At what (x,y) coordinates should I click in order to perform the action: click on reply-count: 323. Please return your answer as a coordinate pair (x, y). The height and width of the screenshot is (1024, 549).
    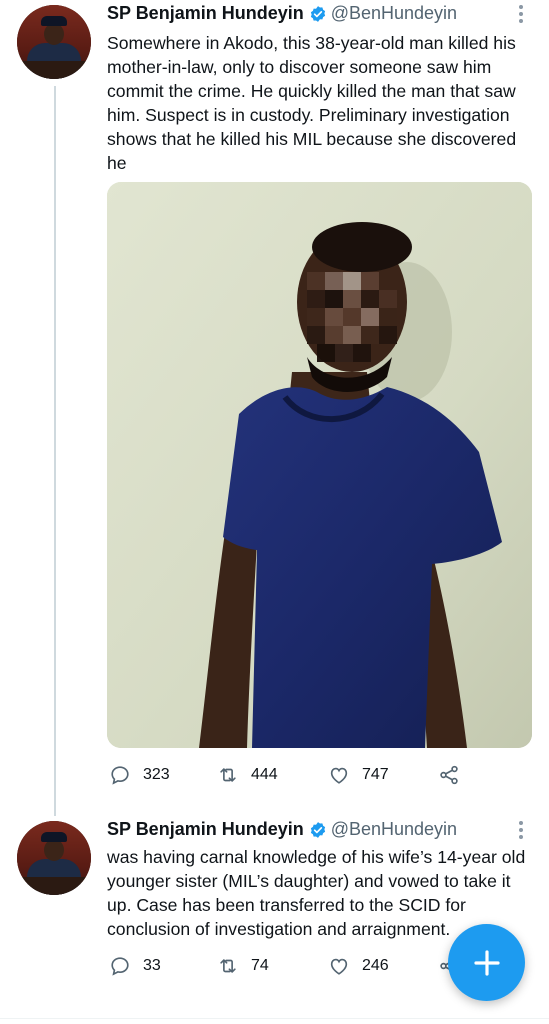
    Looking at the image, I should click on (156, 774).